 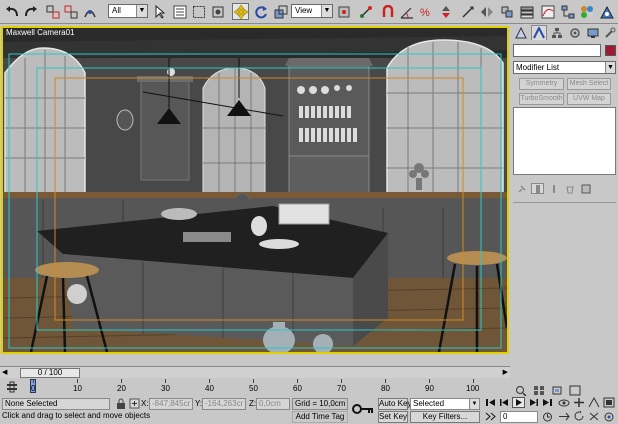 What do you see at coordinates (505, 372) in the screenshot?
I see `next-frame-arrow-icon: ▶` at bounding box center [505, 372].